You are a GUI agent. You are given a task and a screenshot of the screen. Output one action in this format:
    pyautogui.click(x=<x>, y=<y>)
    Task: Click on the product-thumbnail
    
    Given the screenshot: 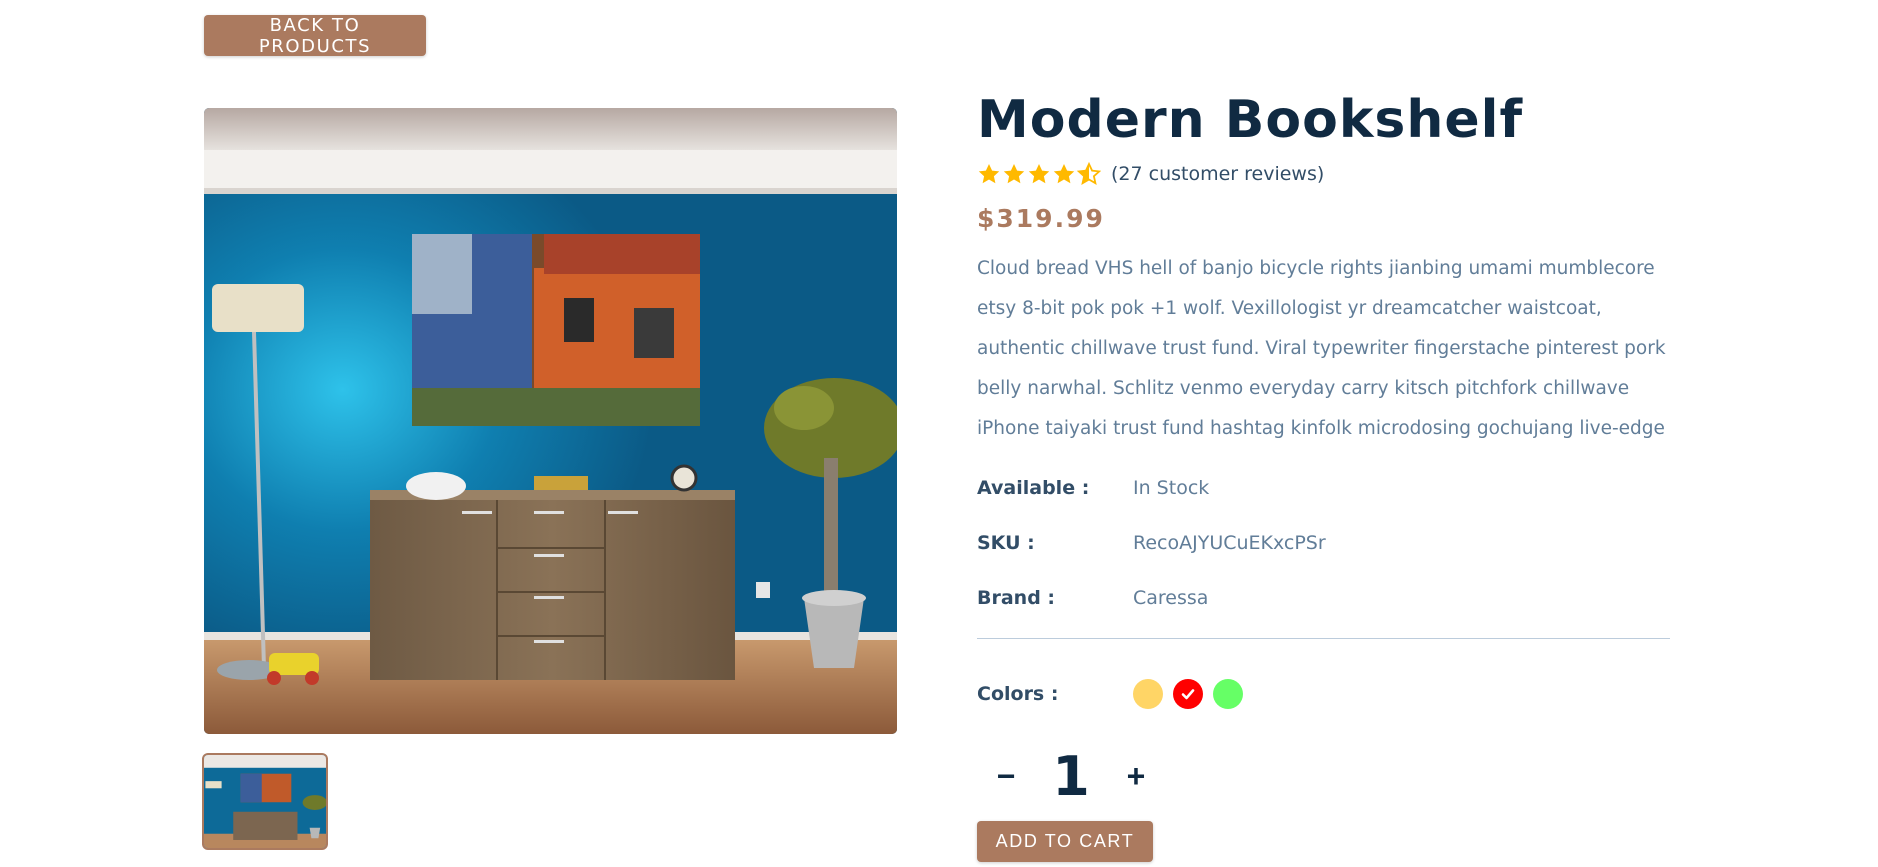 What is the action you would take?
    pyautogui.click(x=265, y=801)
    